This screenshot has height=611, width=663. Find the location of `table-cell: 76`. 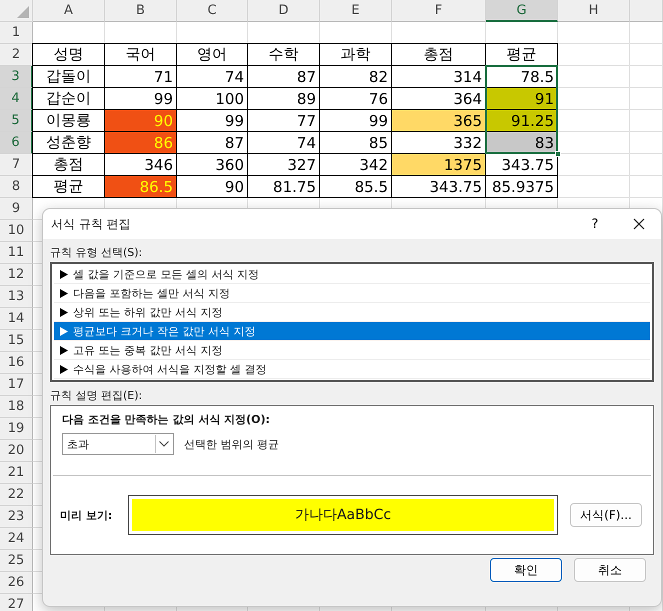

table-cell: 76 is located at coordinates (356, 99).